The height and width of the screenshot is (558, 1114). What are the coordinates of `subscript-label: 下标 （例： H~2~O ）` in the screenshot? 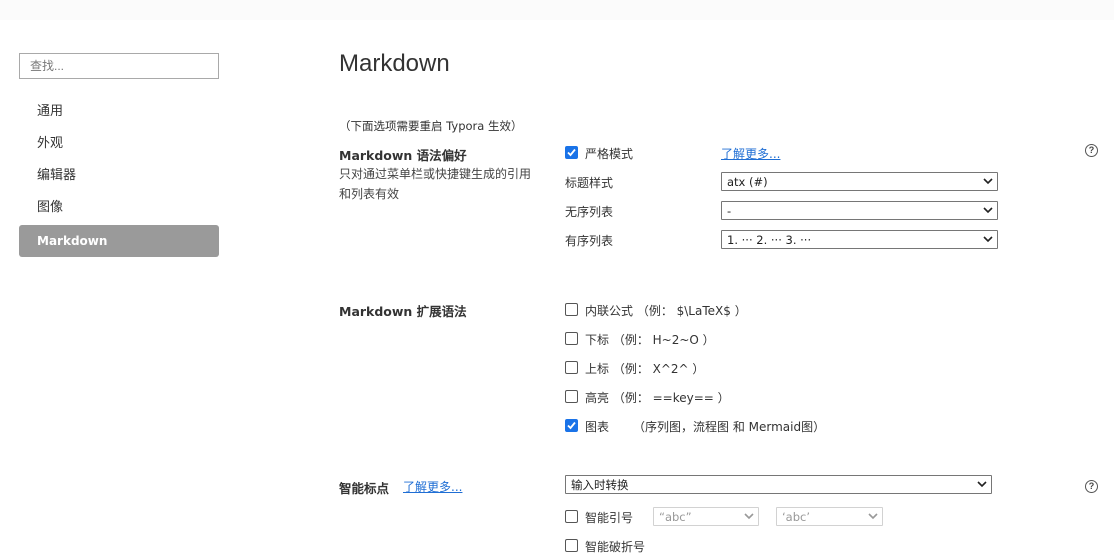 It's located at (650, 340).